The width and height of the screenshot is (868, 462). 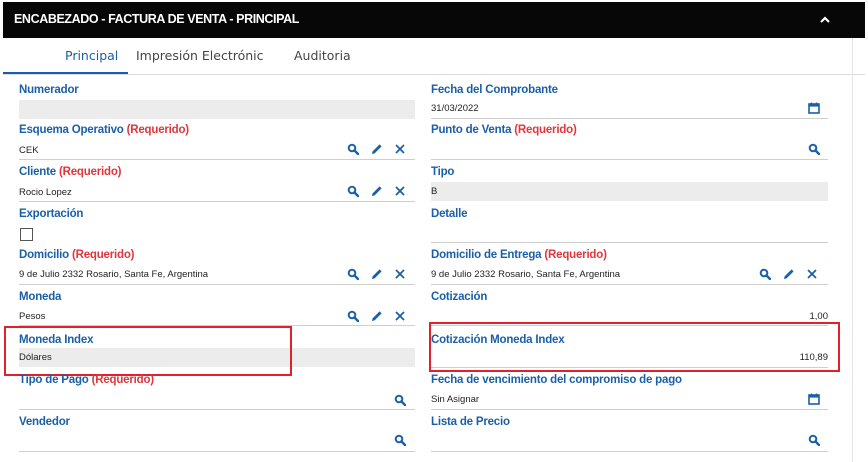 What do you see at coordinates (217, 284) in the screenshot?
I see `domicilio-underline` at bounding box center [217, 284].